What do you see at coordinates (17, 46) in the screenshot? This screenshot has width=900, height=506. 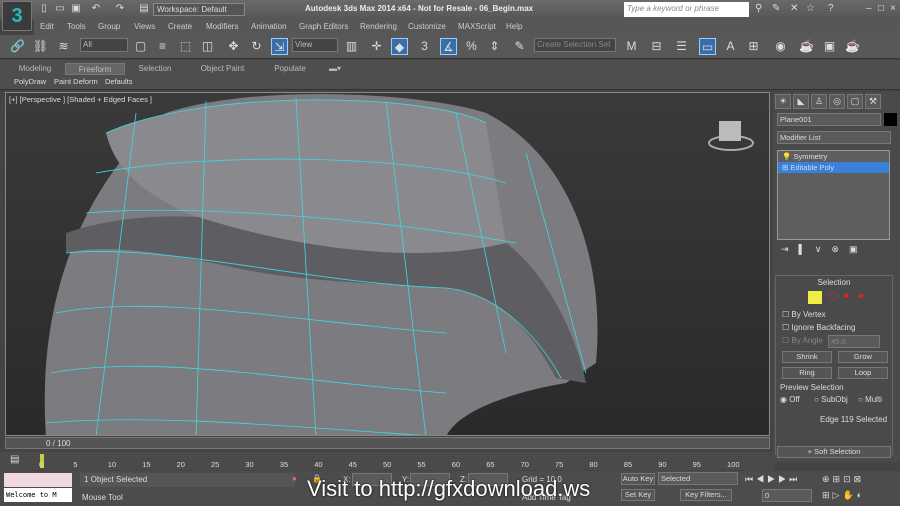 I see `link-icon: 🔗` at bounding box center [17, 46].